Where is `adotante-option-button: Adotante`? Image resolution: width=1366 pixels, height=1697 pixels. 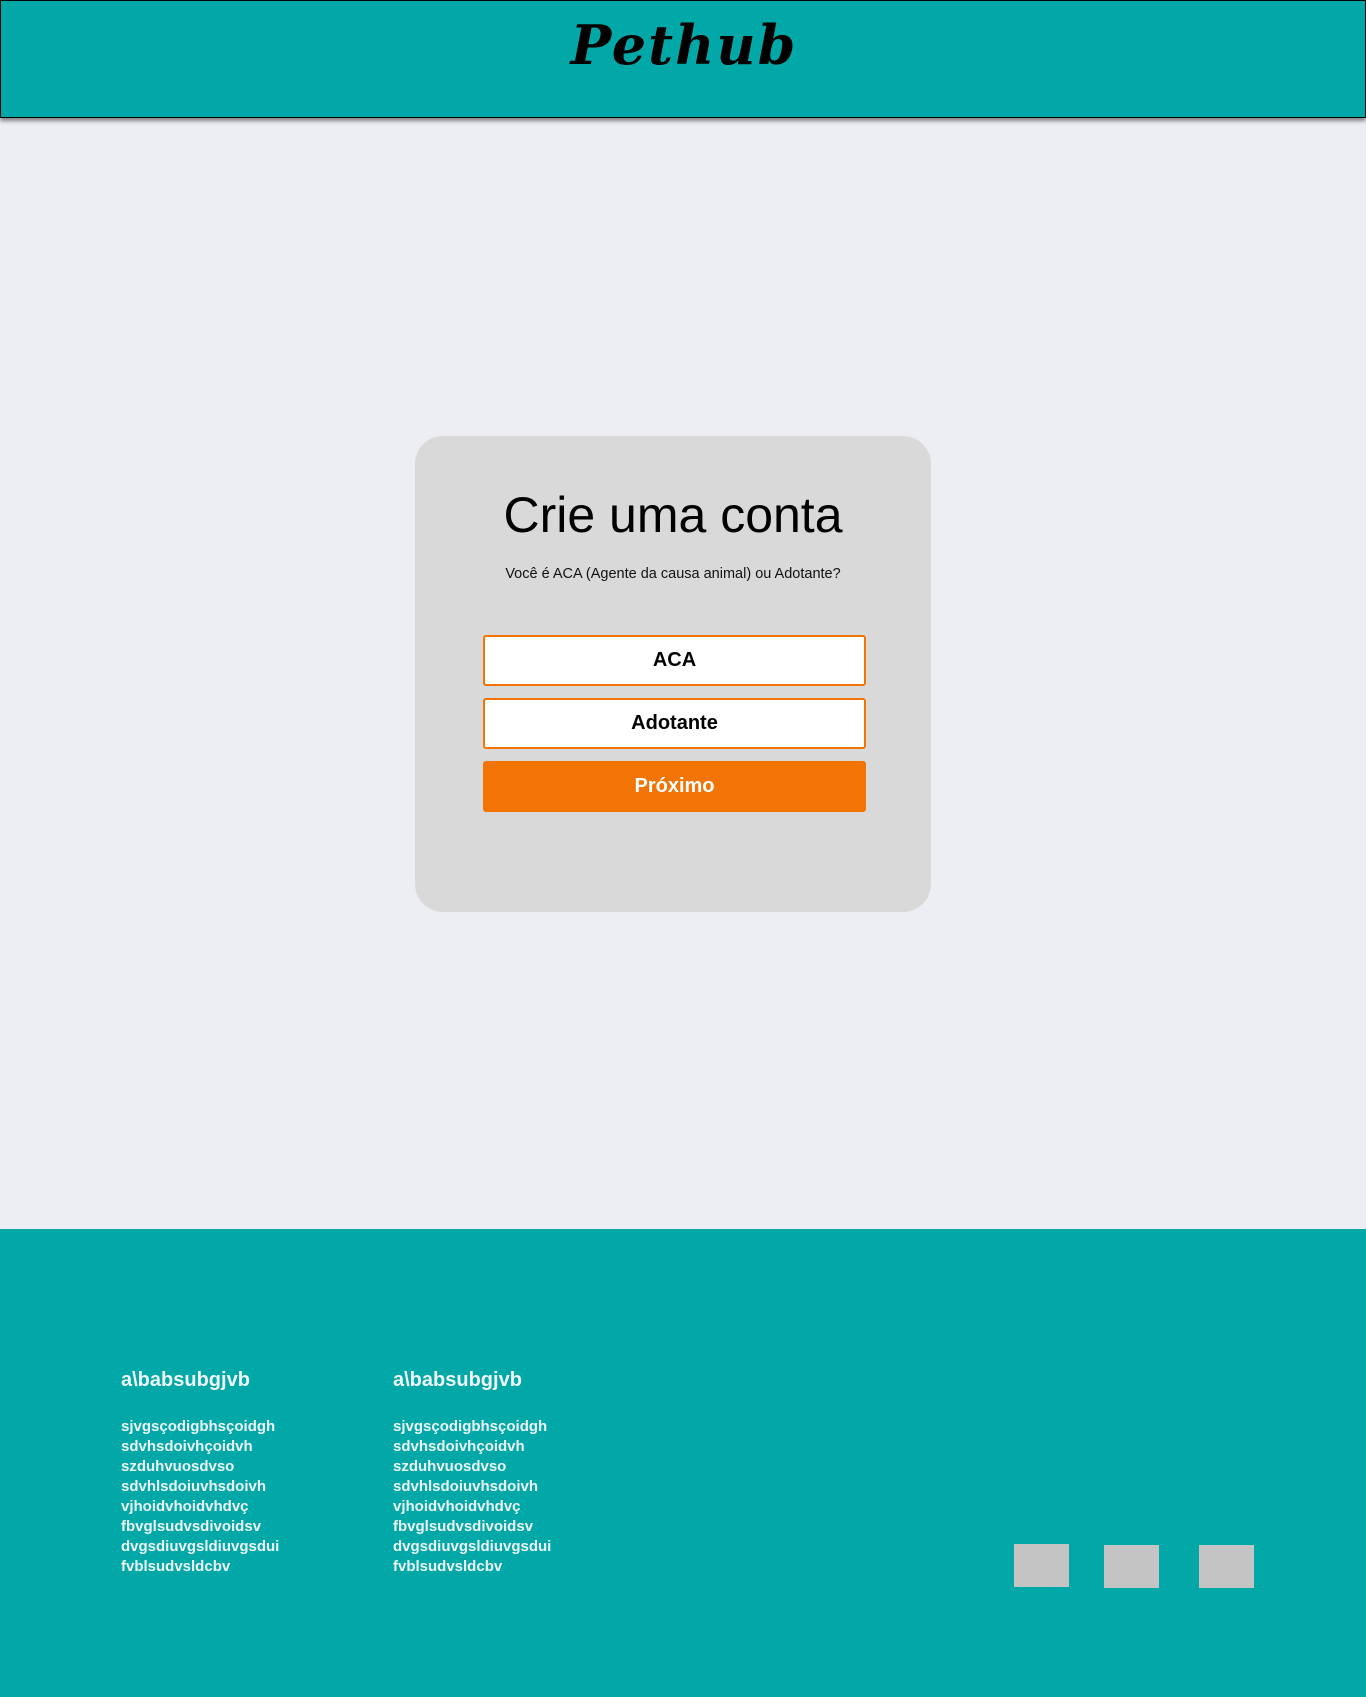
adotante-option-button: Adotante is located at coordinates (674, 723).